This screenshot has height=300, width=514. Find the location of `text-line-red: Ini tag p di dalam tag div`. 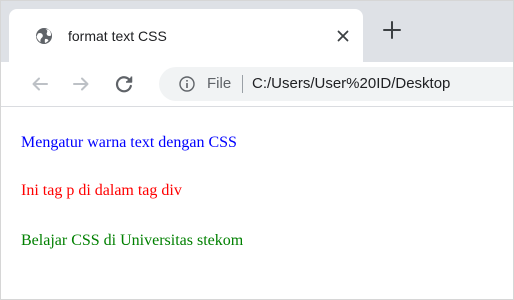

text-line-red: Ini tag p di dalam tag div is located at coordinates (101, 190).